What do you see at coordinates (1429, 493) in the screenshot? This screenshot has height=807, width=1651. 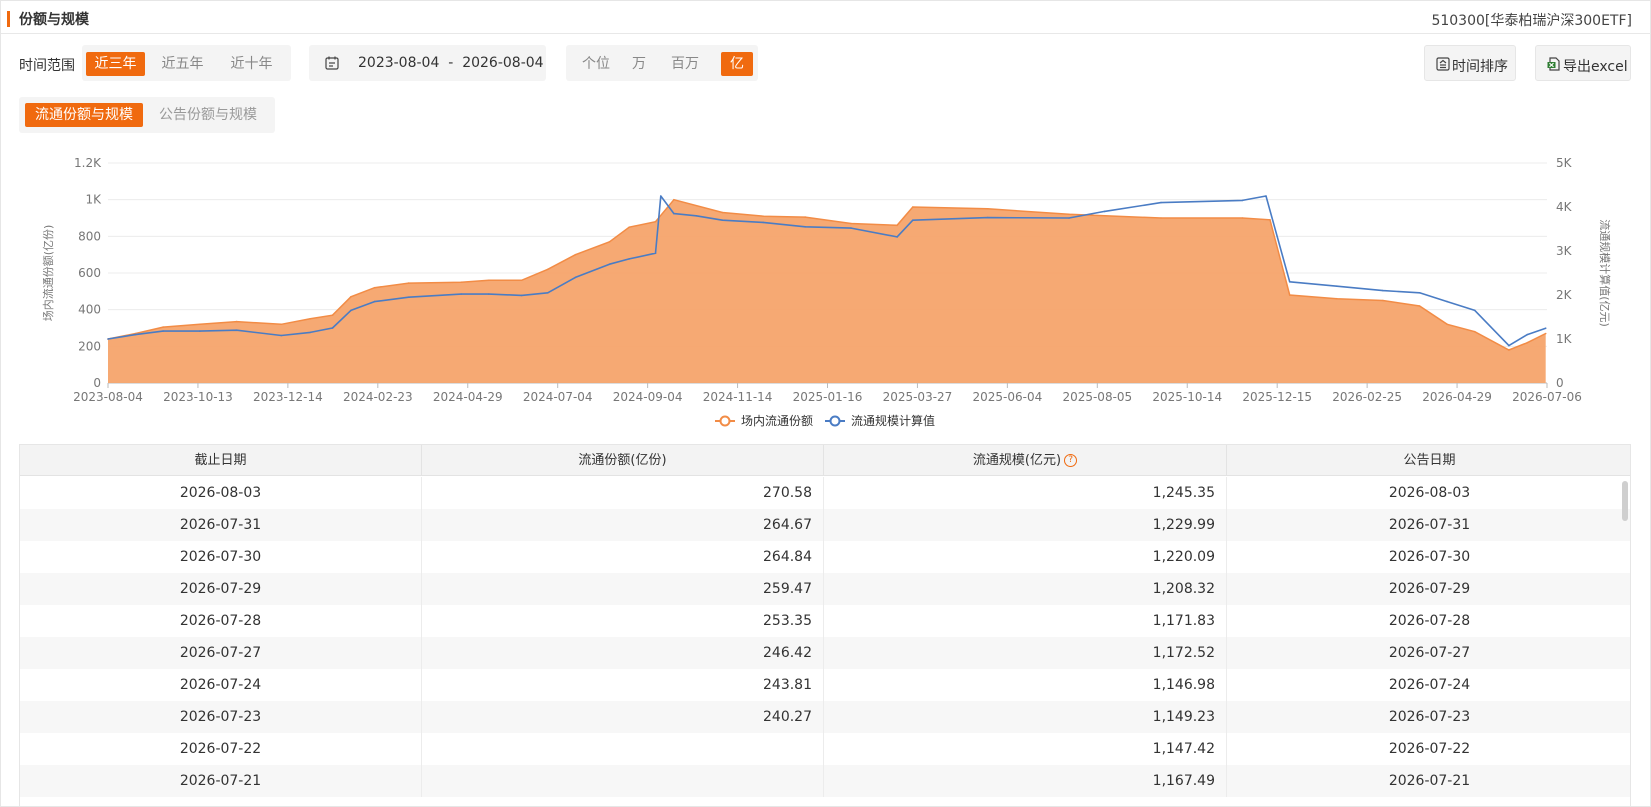 I see `cell-announce-date: 2026-08-03` at bounding box center [1429, 493].